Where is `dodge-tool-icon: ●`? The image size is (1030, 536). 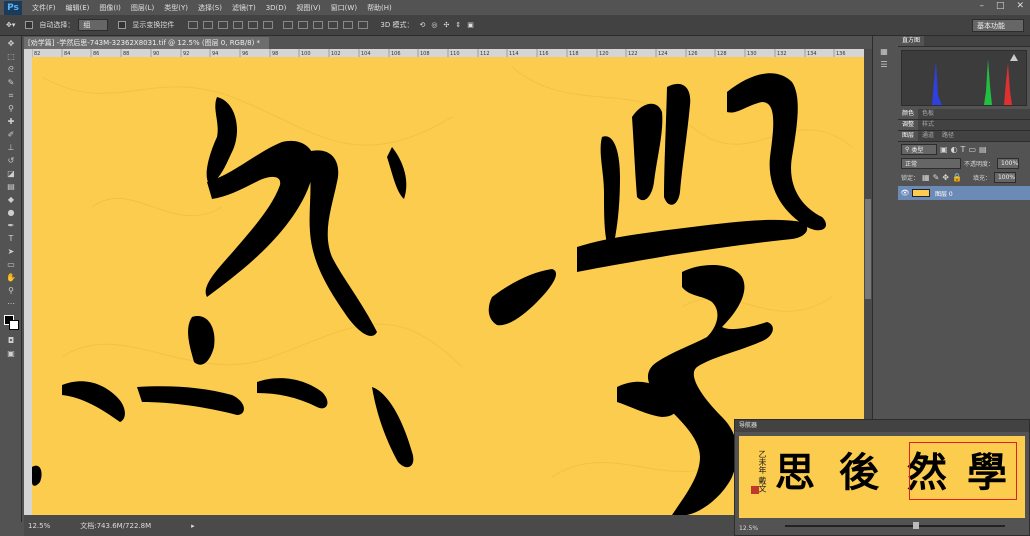
dodge-tool-icon: ● is located at coordinates (11, 212).